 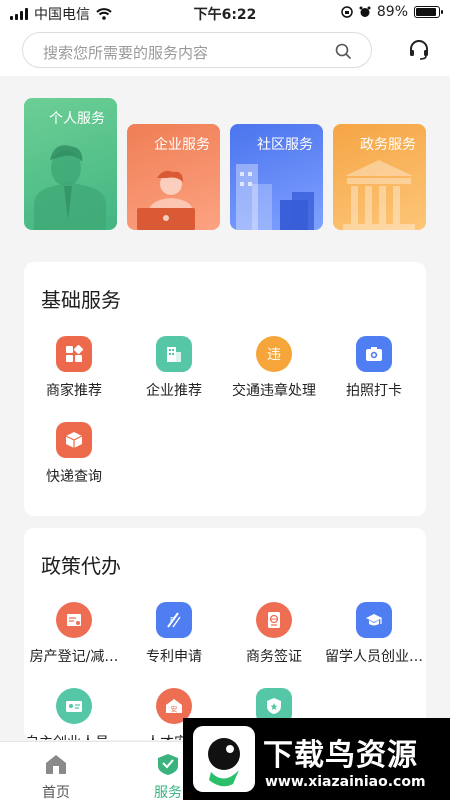 What do you see at coordinates (174, 657) in the screenshot?
I see `service-label: 专利申请` at bounding box center [174, 657].